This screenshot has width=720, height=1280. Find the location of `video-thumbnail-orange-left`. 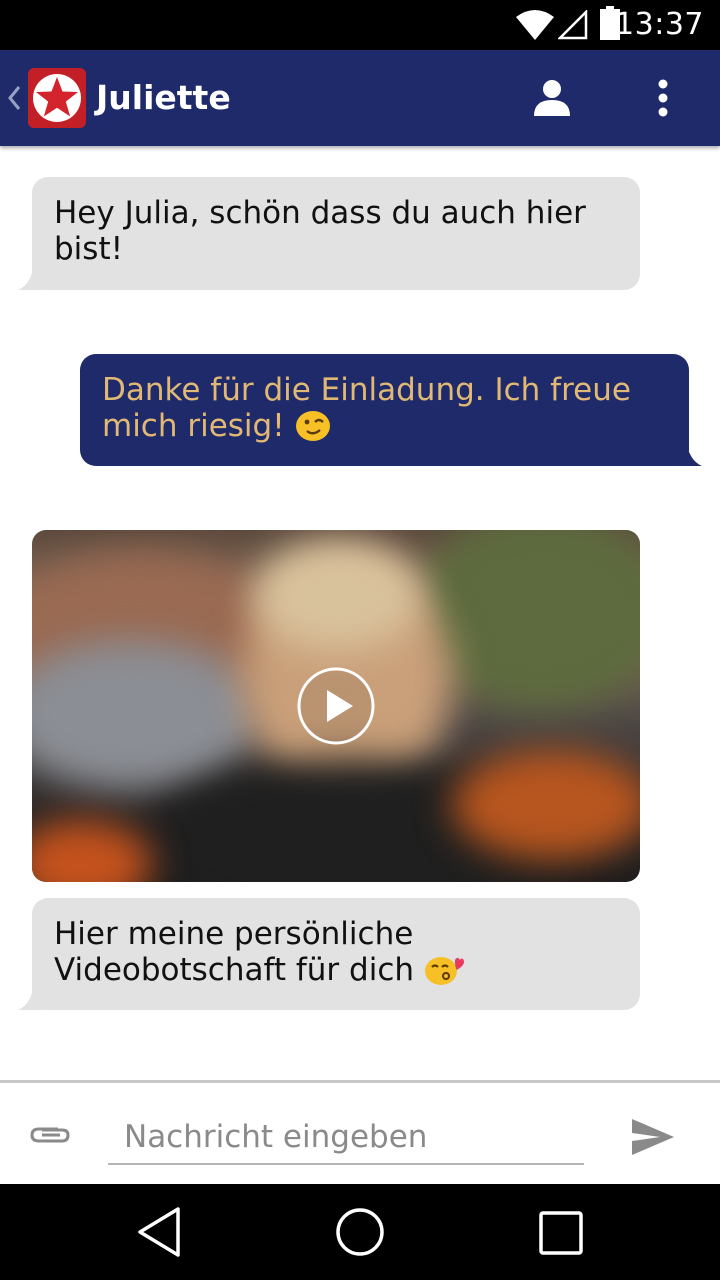

video-thumbnail-orange-left is located at coordinates (92, 851).